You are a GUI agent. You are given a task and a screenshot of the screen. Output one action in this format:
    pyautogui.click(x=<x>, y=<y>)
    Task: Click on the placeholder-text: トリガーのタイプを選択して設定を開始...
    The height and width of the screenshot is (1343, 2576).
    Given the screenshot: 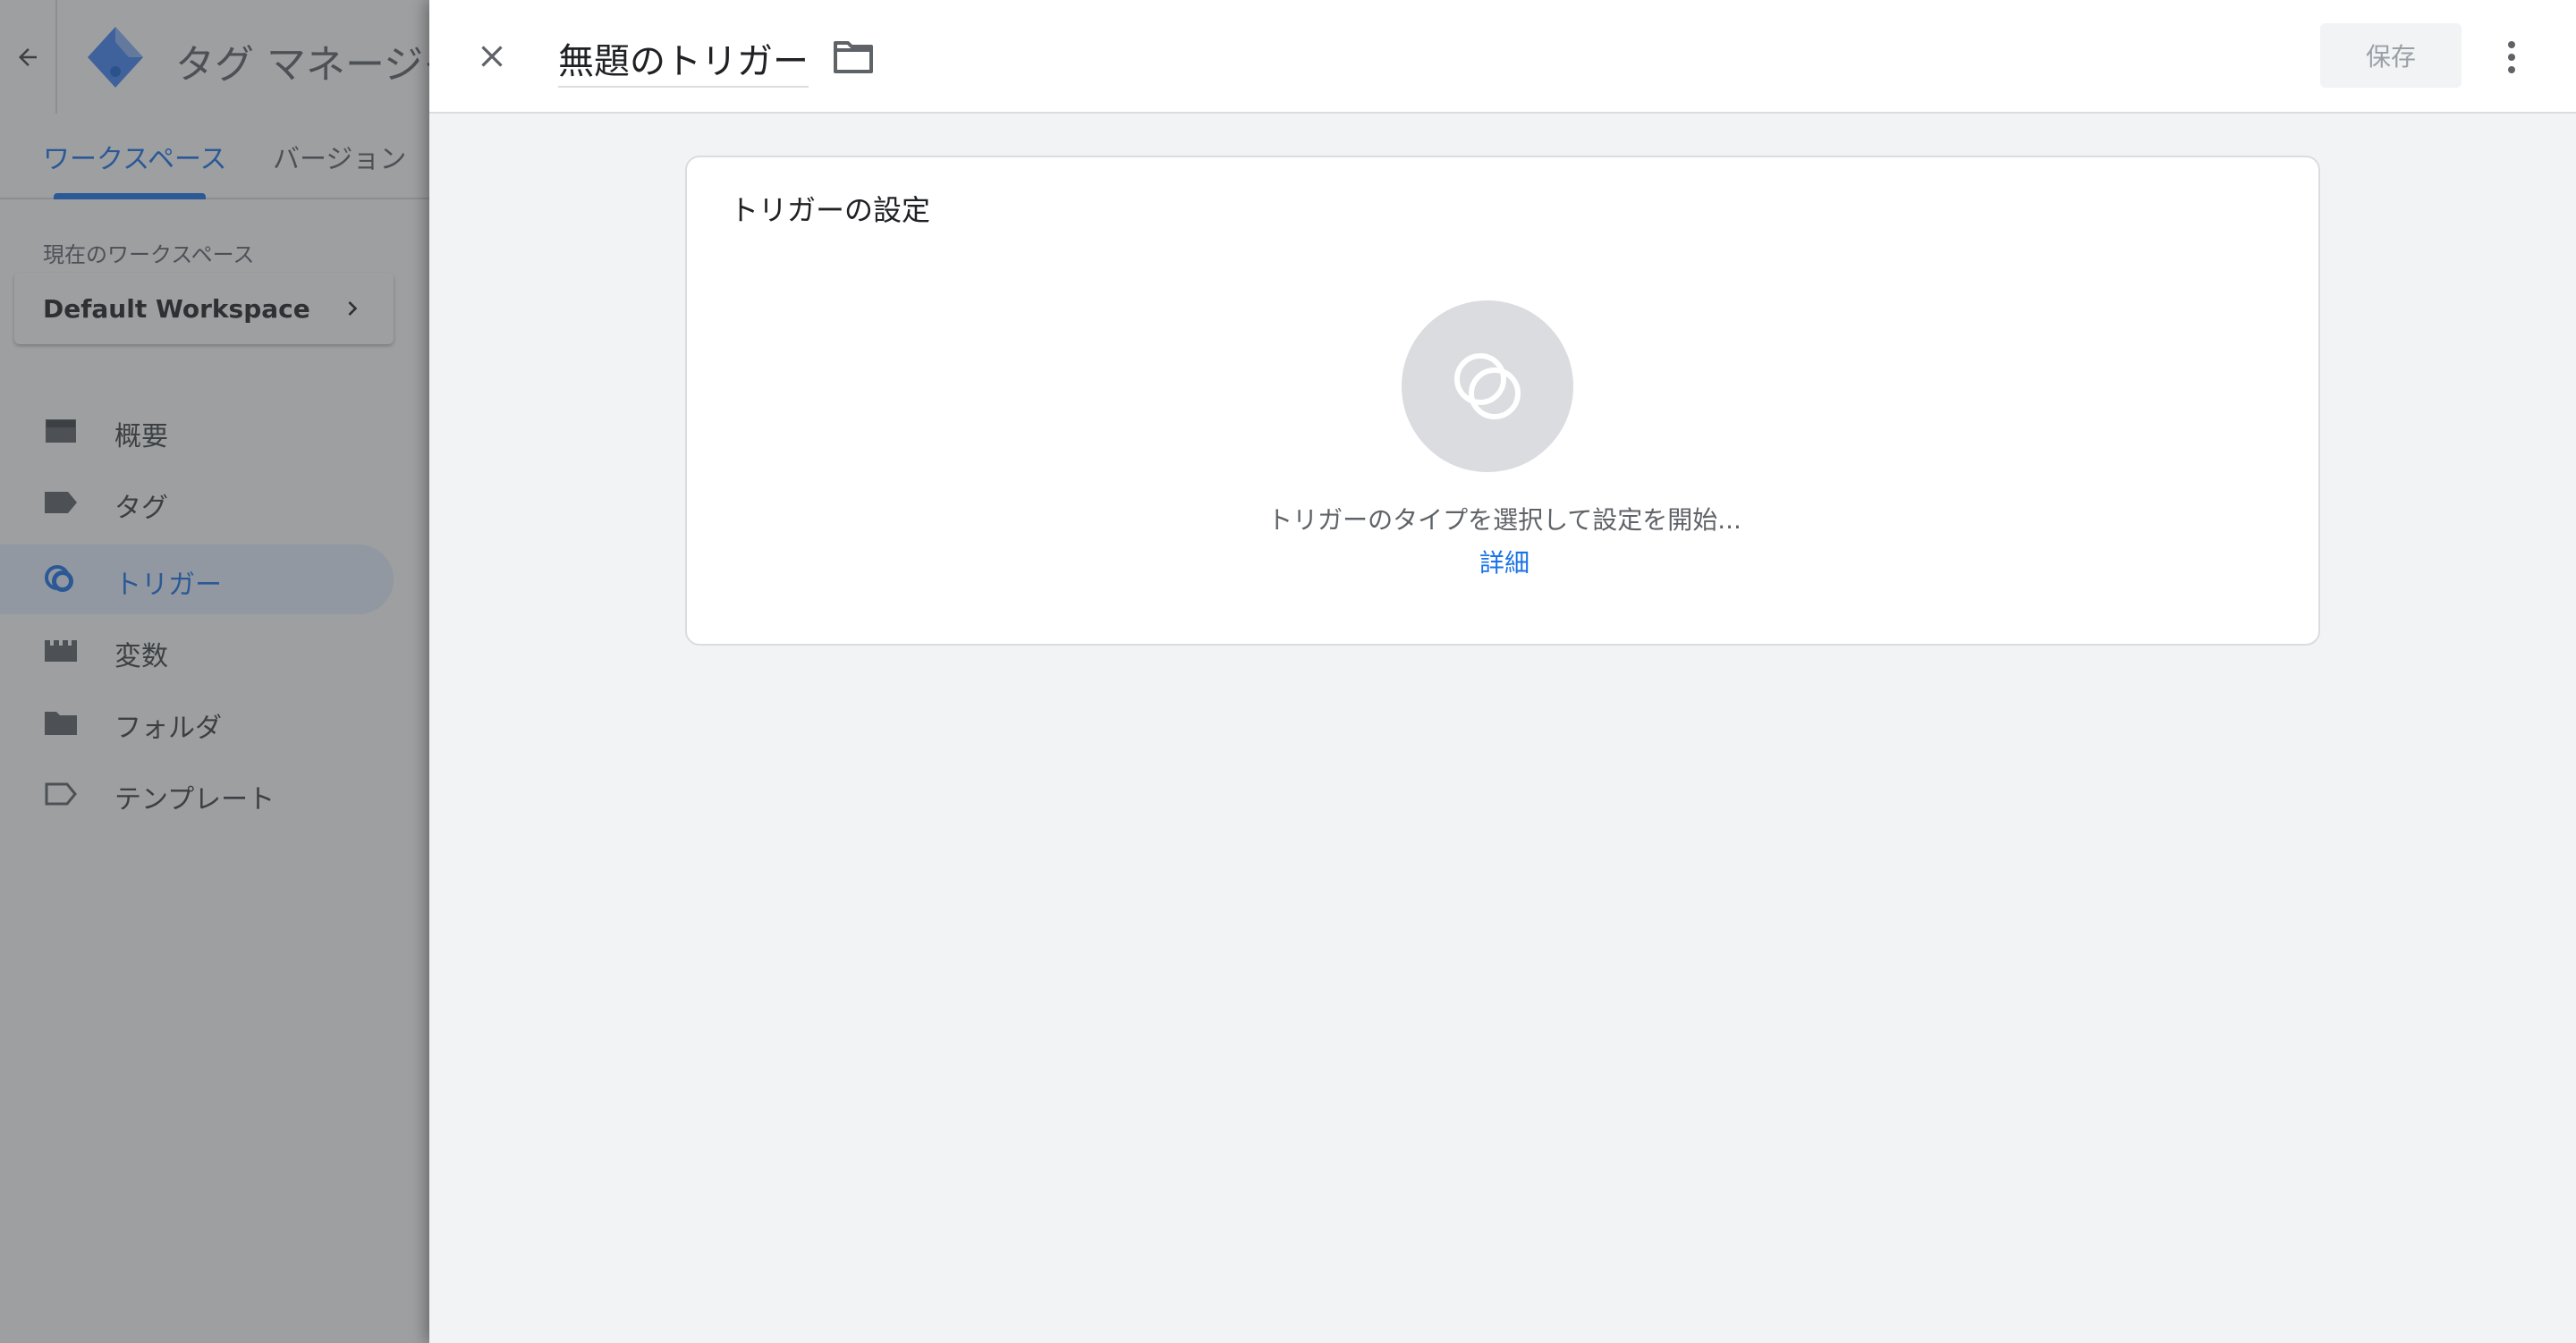 What is the action you would take?
    pyautogui.click(x=1504, y=520)
    